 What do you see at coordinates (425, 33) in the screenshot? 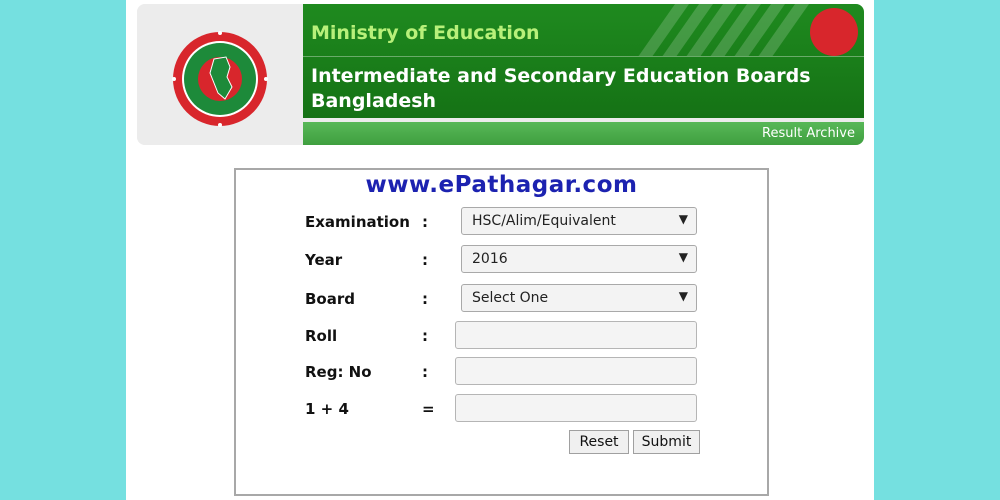
I see `ministry-title: Ministry of Education` at bounding box center [425, 33].